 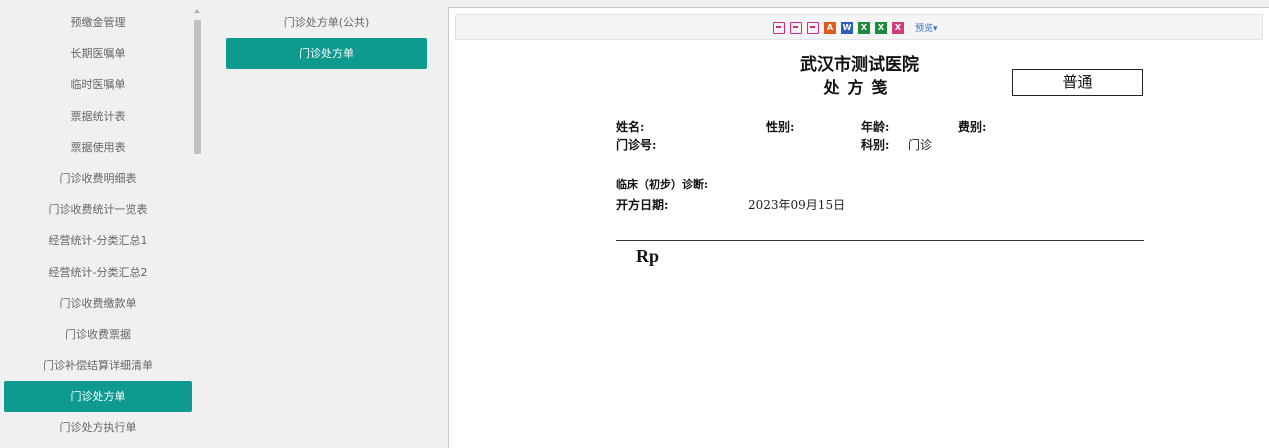 What do you see at coordinates (830, 27) in the screenshot?
I see `pdf-icon: A` at bounding box center [830, 27].